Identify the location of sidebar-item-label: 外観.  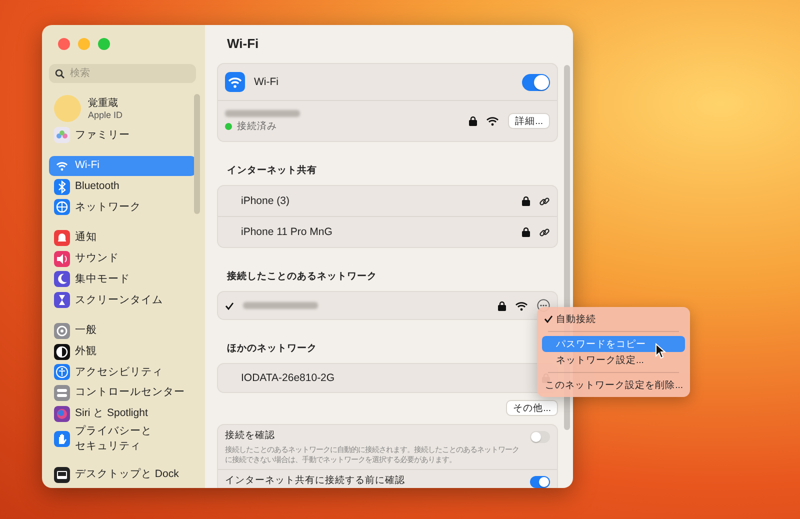
(86, 351).